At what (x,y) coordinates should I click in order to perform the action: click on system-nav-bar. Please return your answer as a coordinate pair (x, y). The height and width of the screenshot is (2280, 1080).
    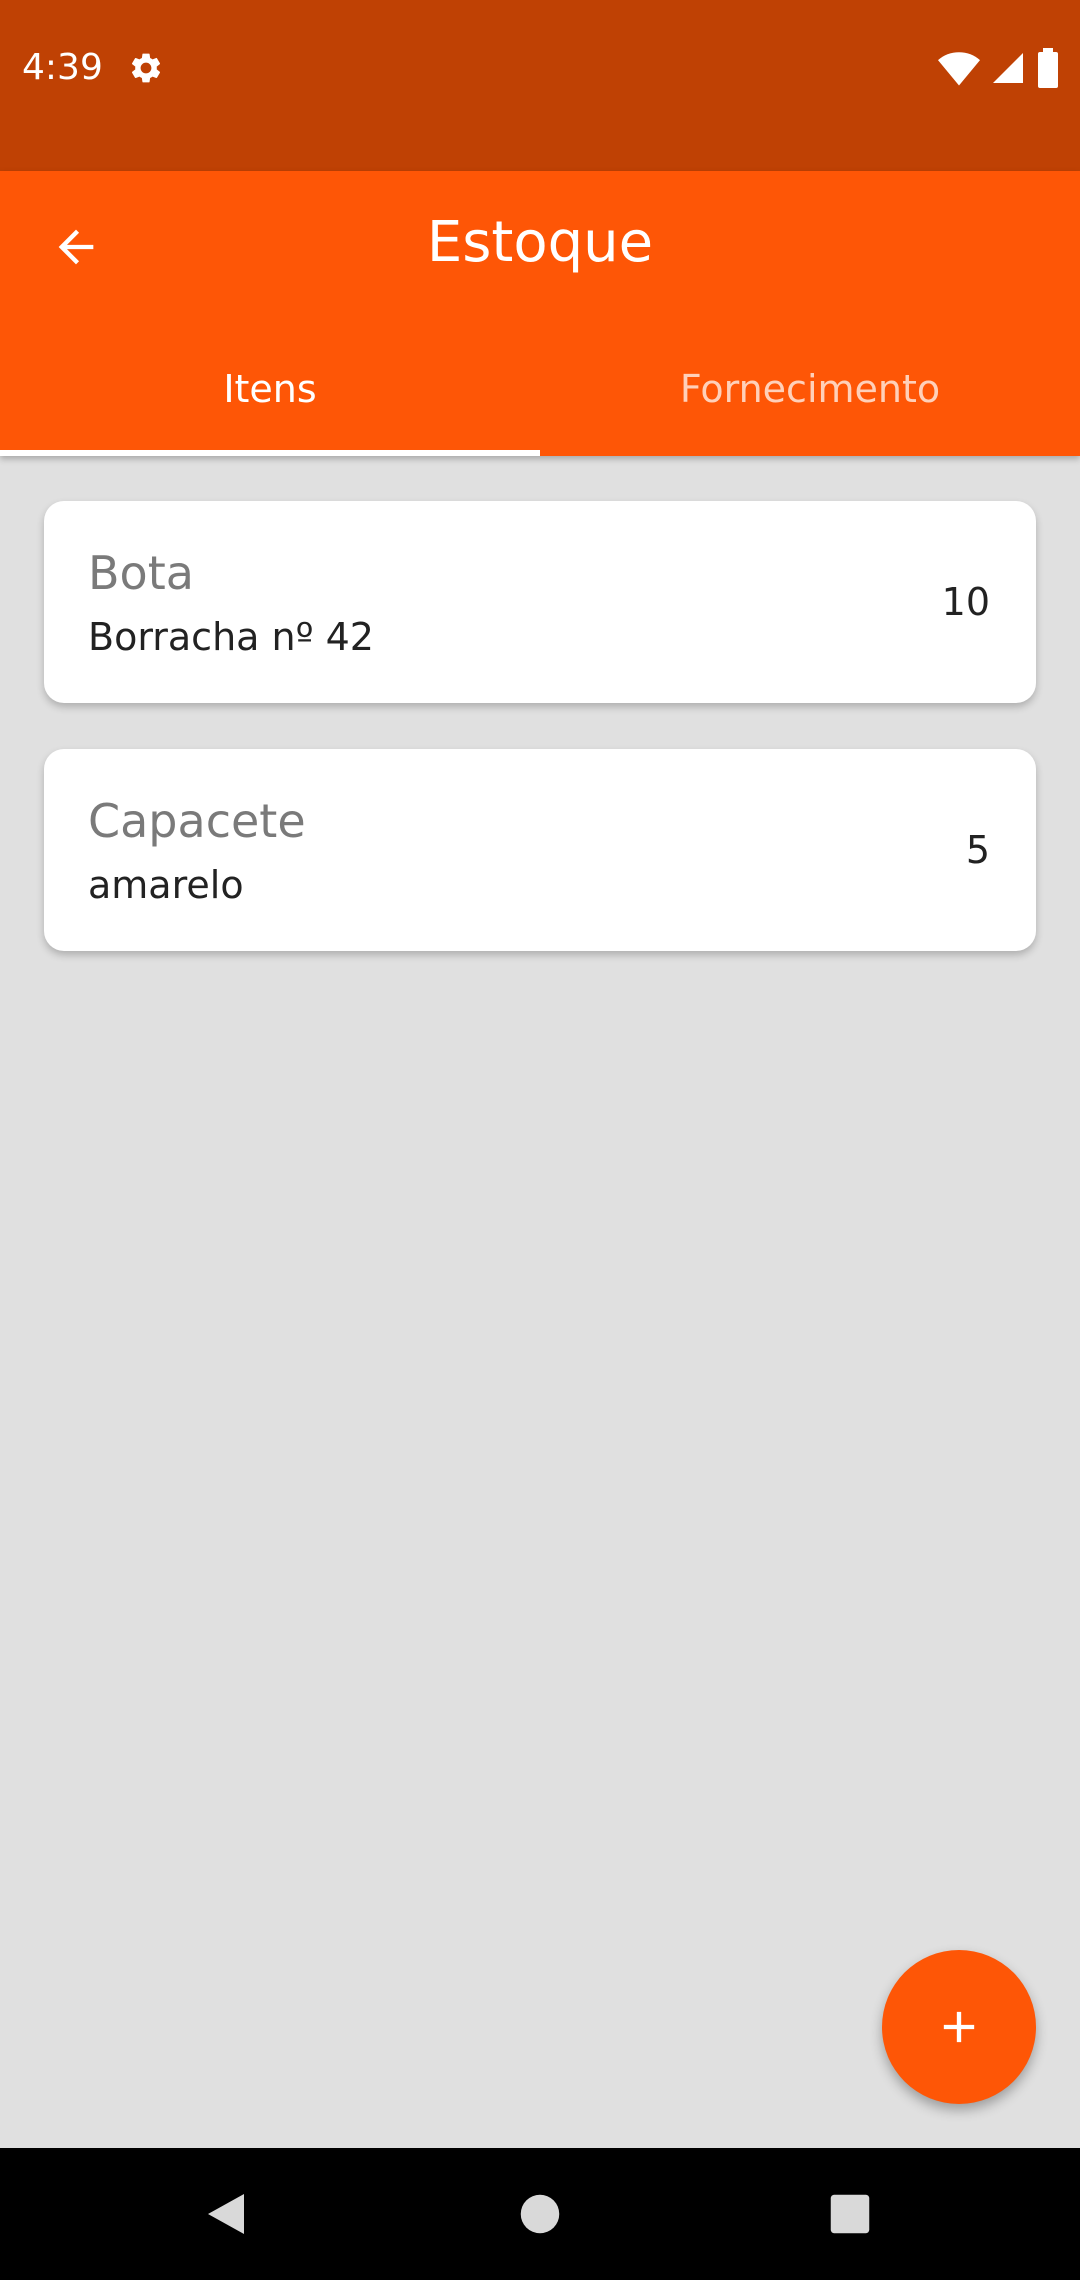
    Looking at the image, I should click on (540, 2214).